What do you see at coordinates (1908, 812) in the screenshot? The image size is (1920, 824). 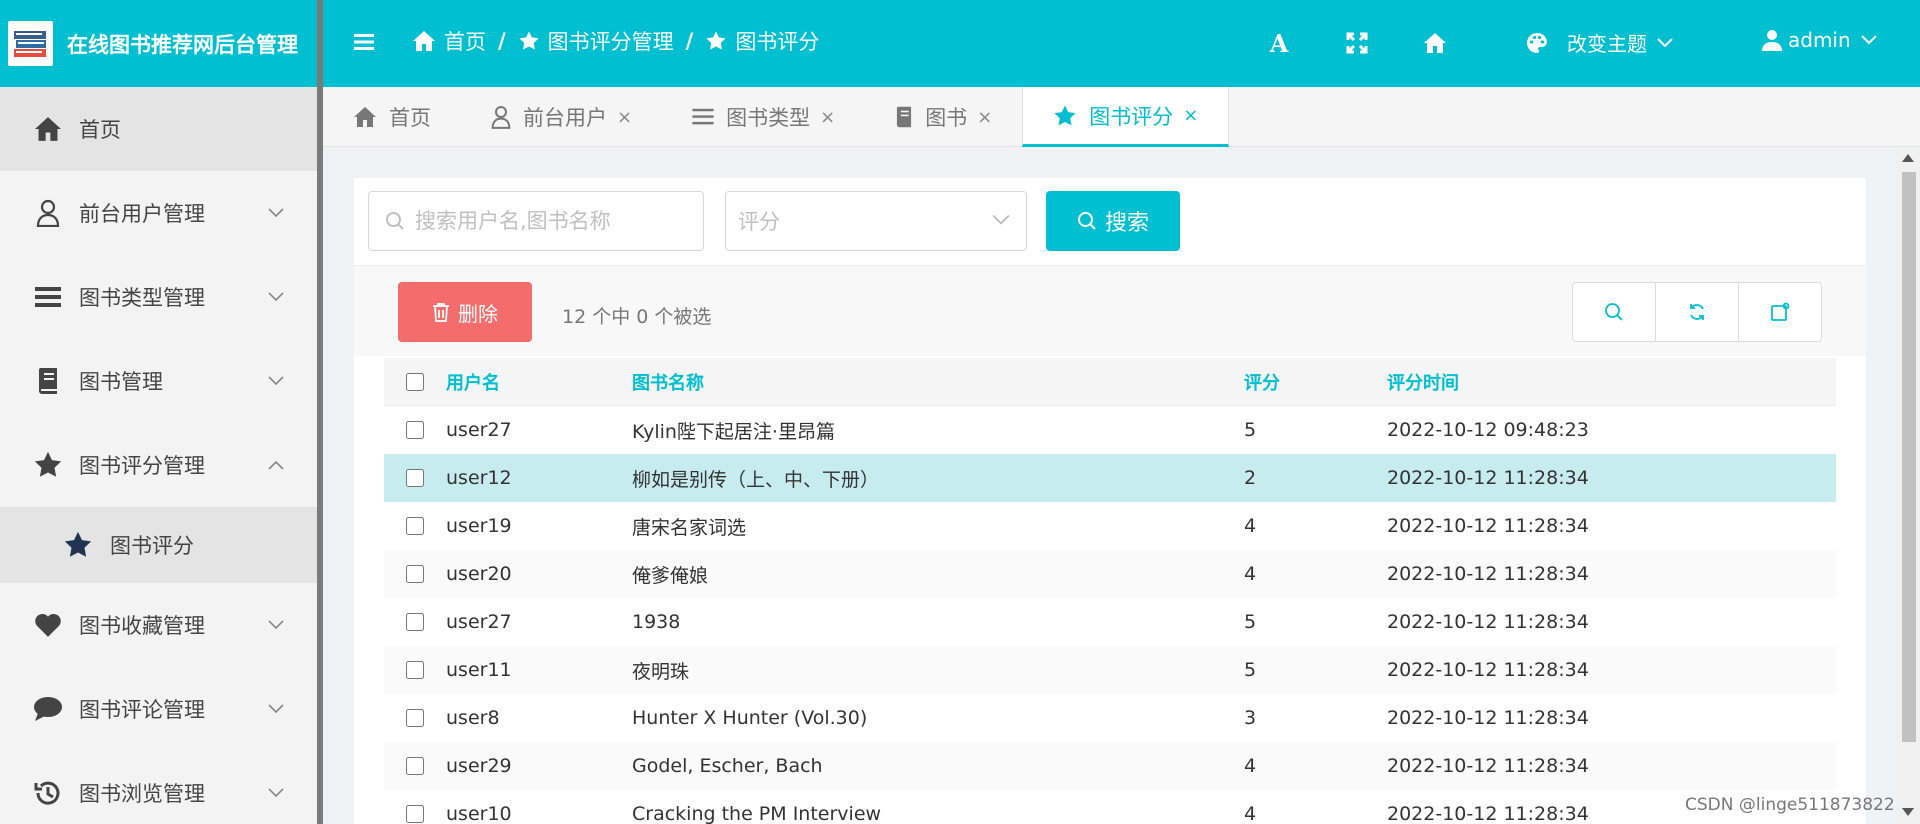 I see `scroll-down-arrow` at bounding box center [1908, 812].